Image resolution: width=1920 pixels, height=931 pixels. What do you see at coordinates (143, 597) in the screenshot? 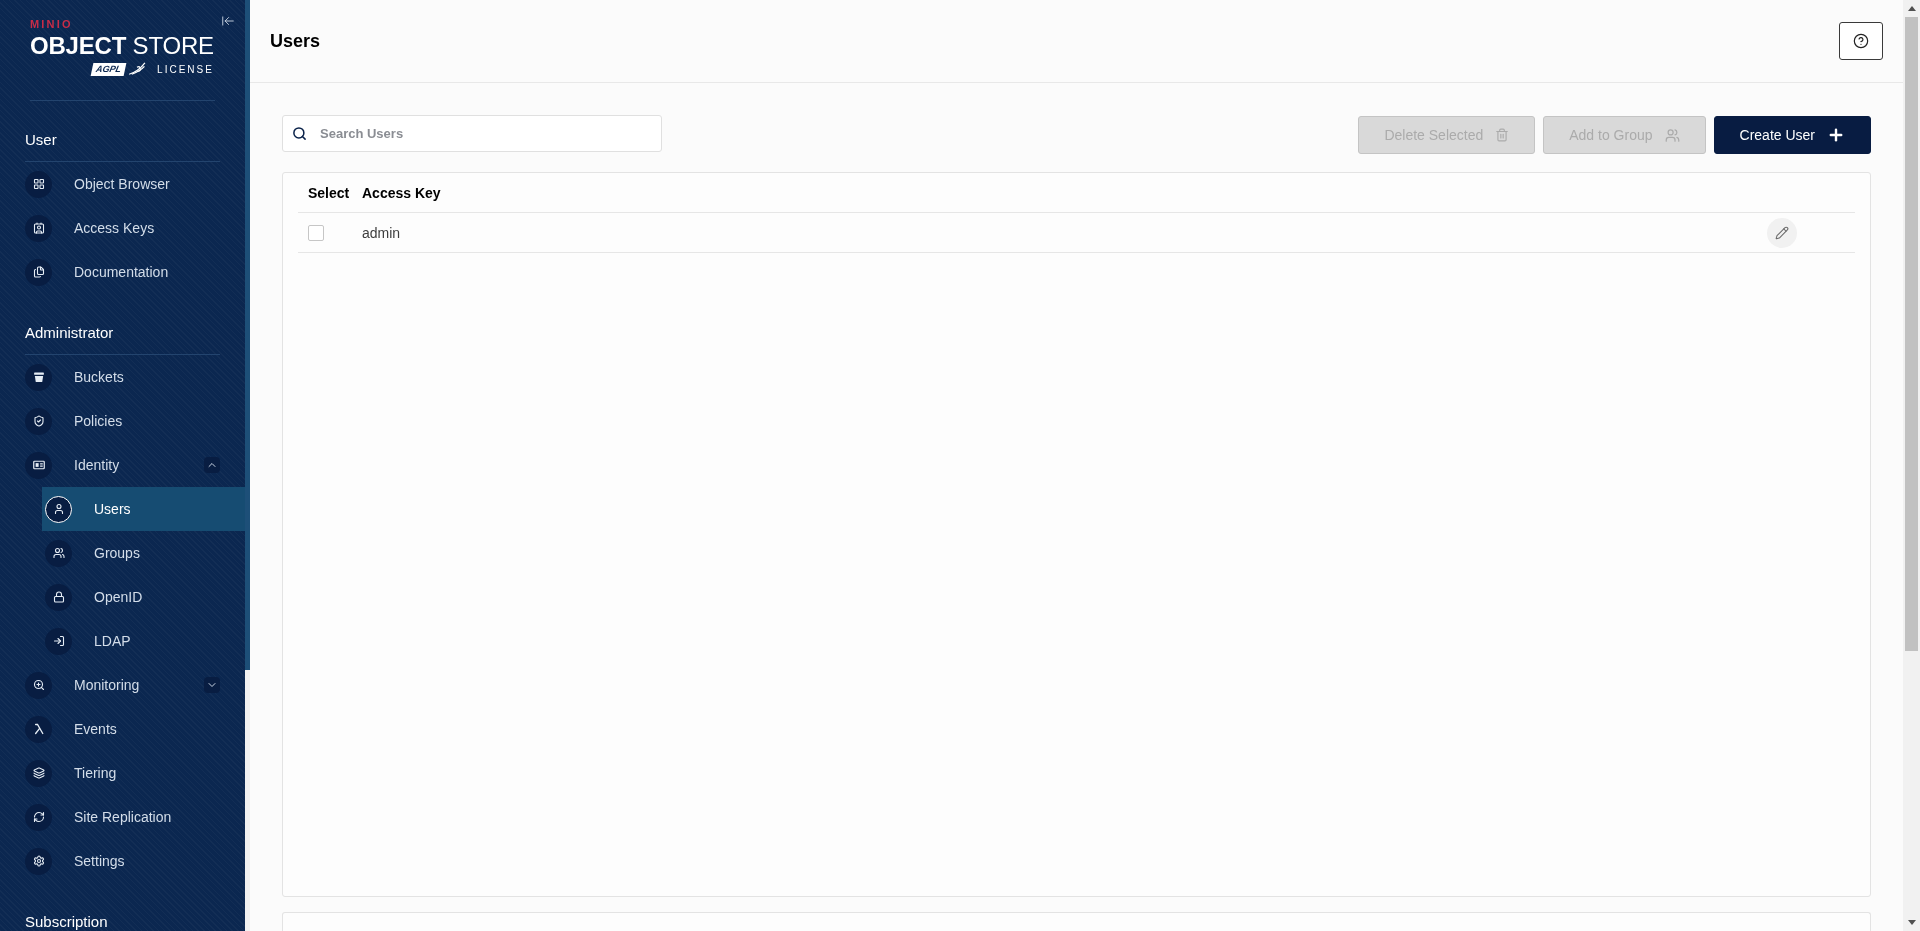
I see `nav-item: OpenID` at bounding box center [143, 597].